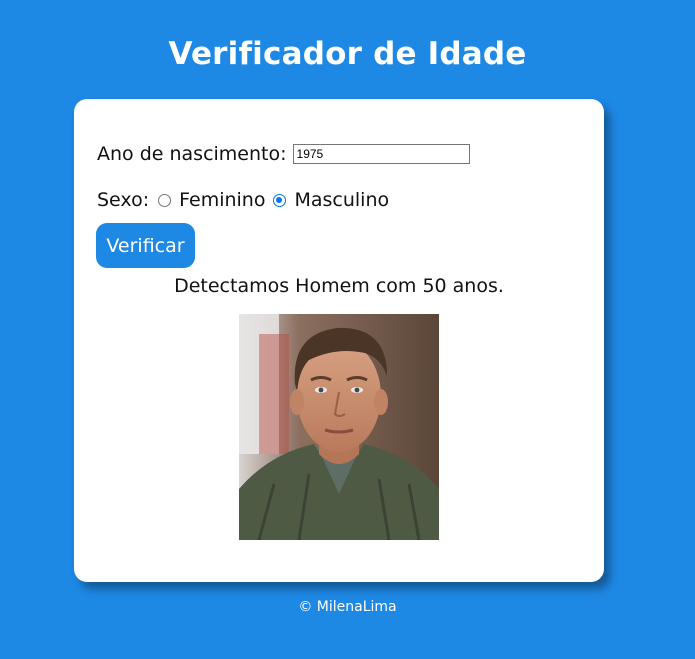 This screenshot has height=659, width=695. I want to click on radio-masculino, so click(280, 200).